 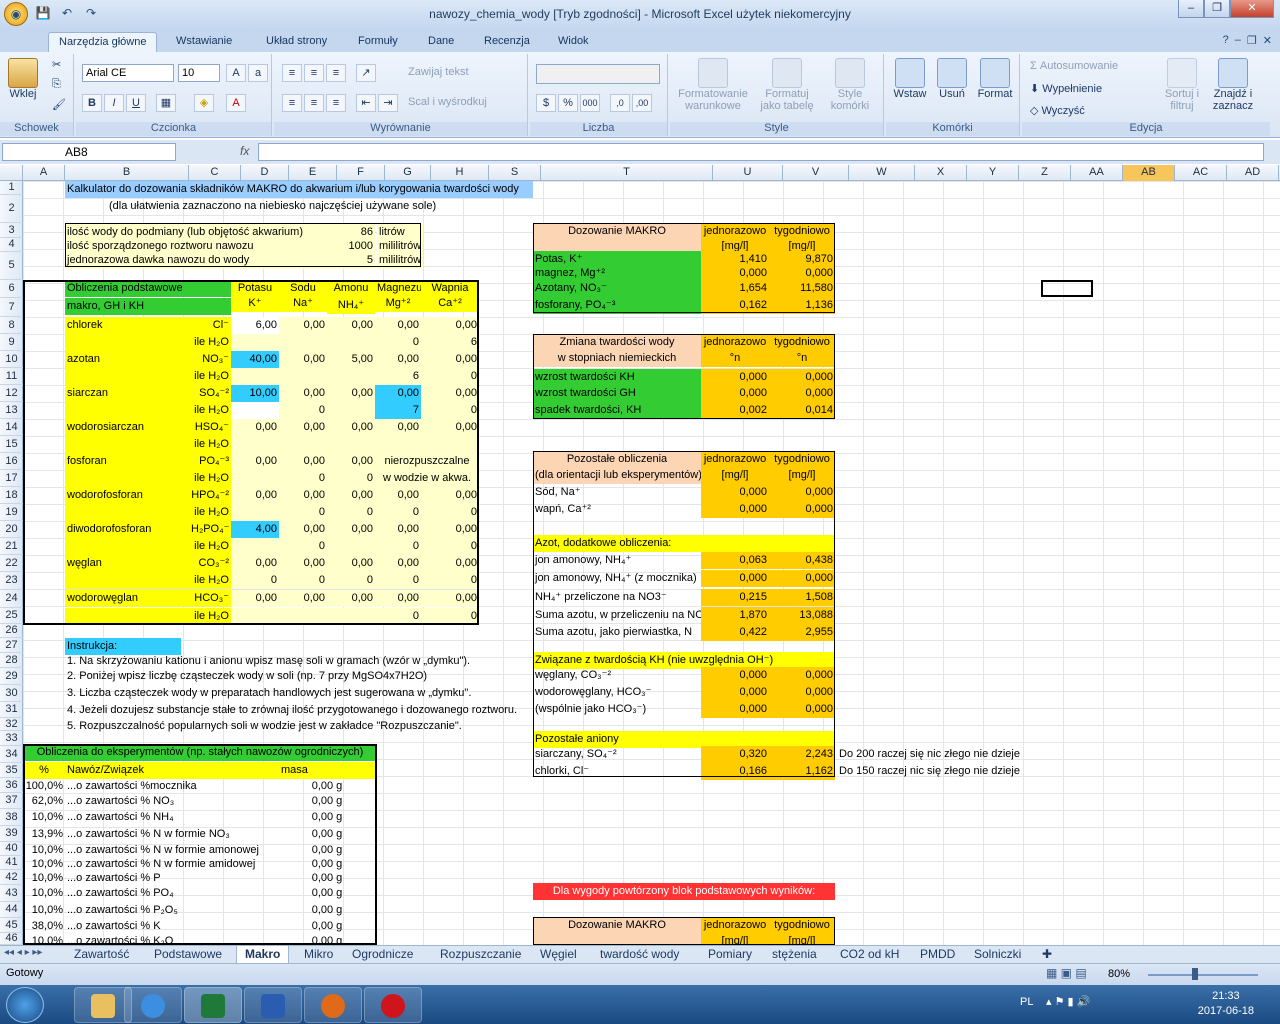 I want to click on sort-filter-button: Sortuj i filtruj, so click(x=1182, y=85).